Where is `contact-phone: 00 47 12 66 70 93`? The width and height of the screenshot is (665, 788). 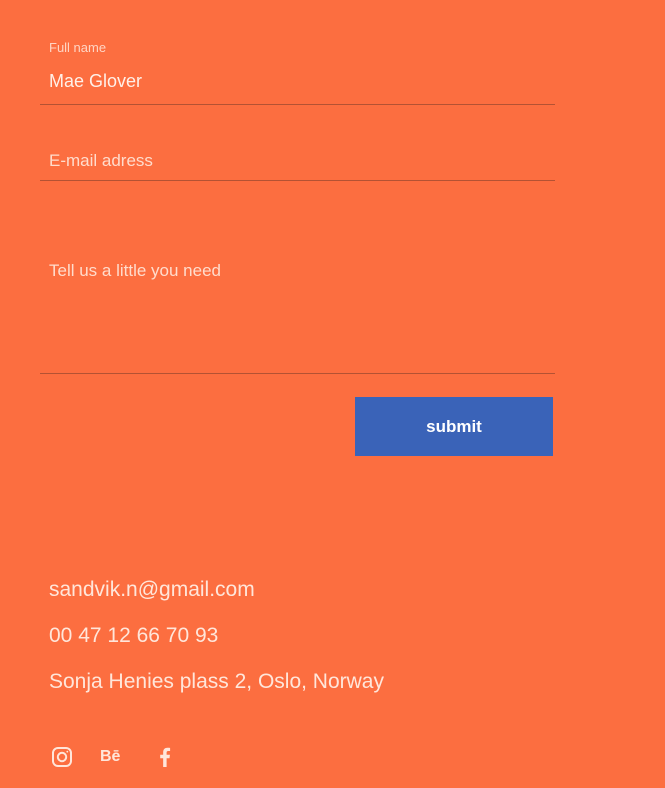 contact-phone: 00 47 12 66 70 93 is located at coordinates (134, 635).